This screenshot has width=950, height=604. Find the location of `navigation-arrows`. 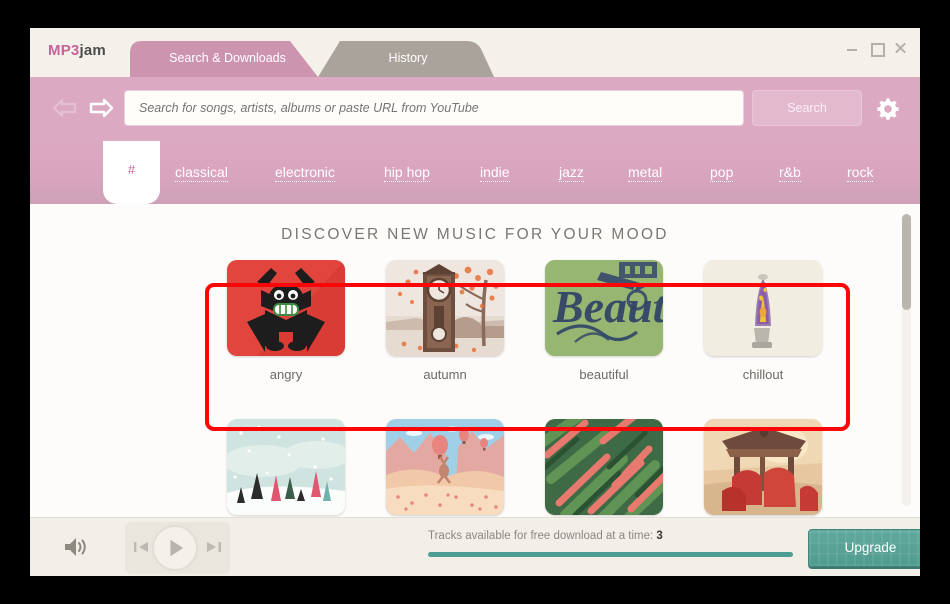

navigation-arrows is located at coordinates (83, 108).